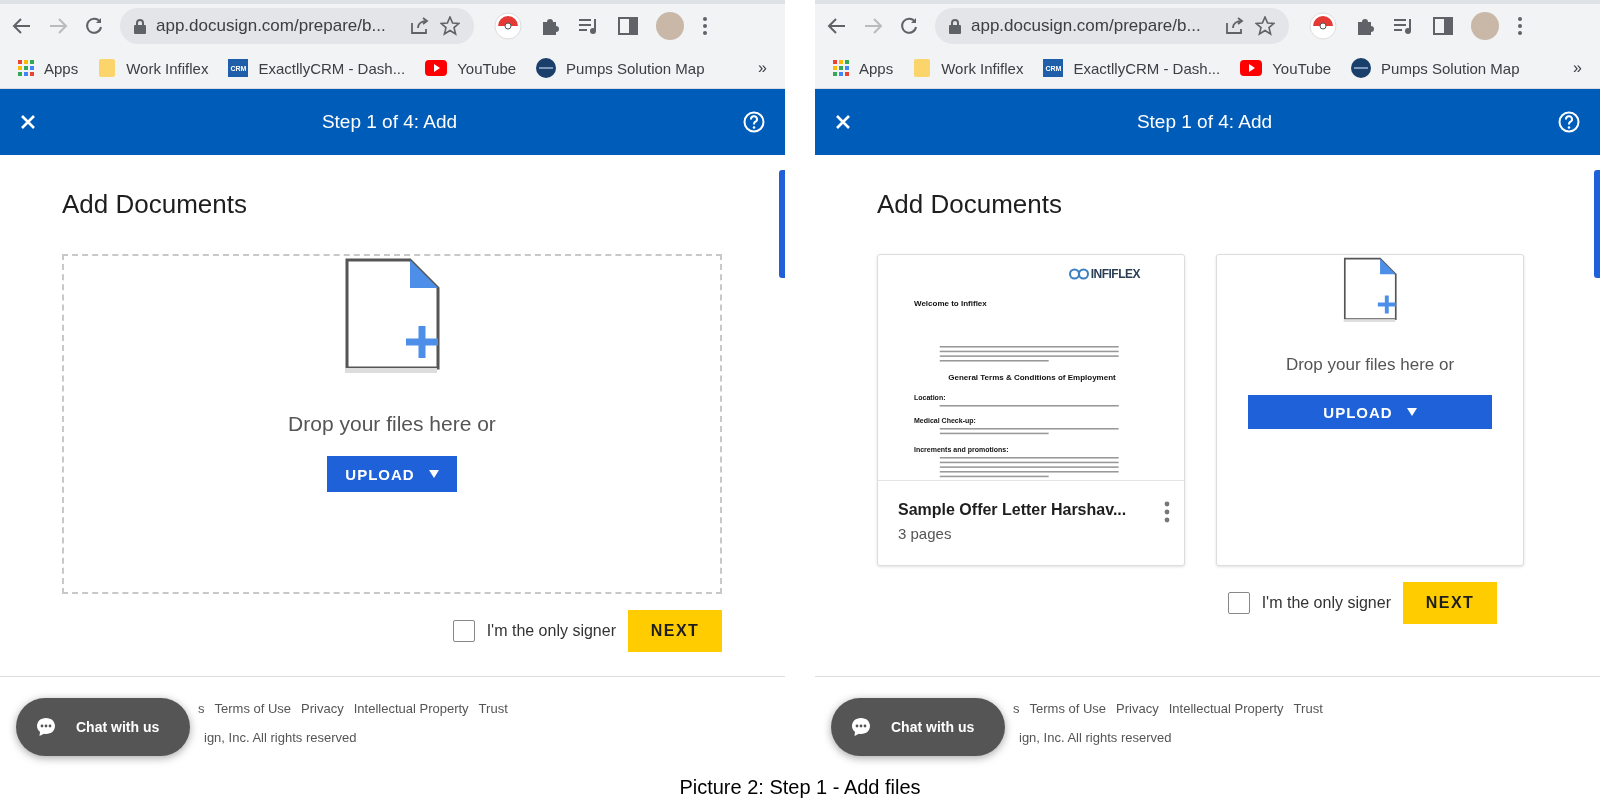 The height and width of the screenshot is (809, 1600). I want to click on preview-title: Welcome to Infiflex, so click(951, 303).